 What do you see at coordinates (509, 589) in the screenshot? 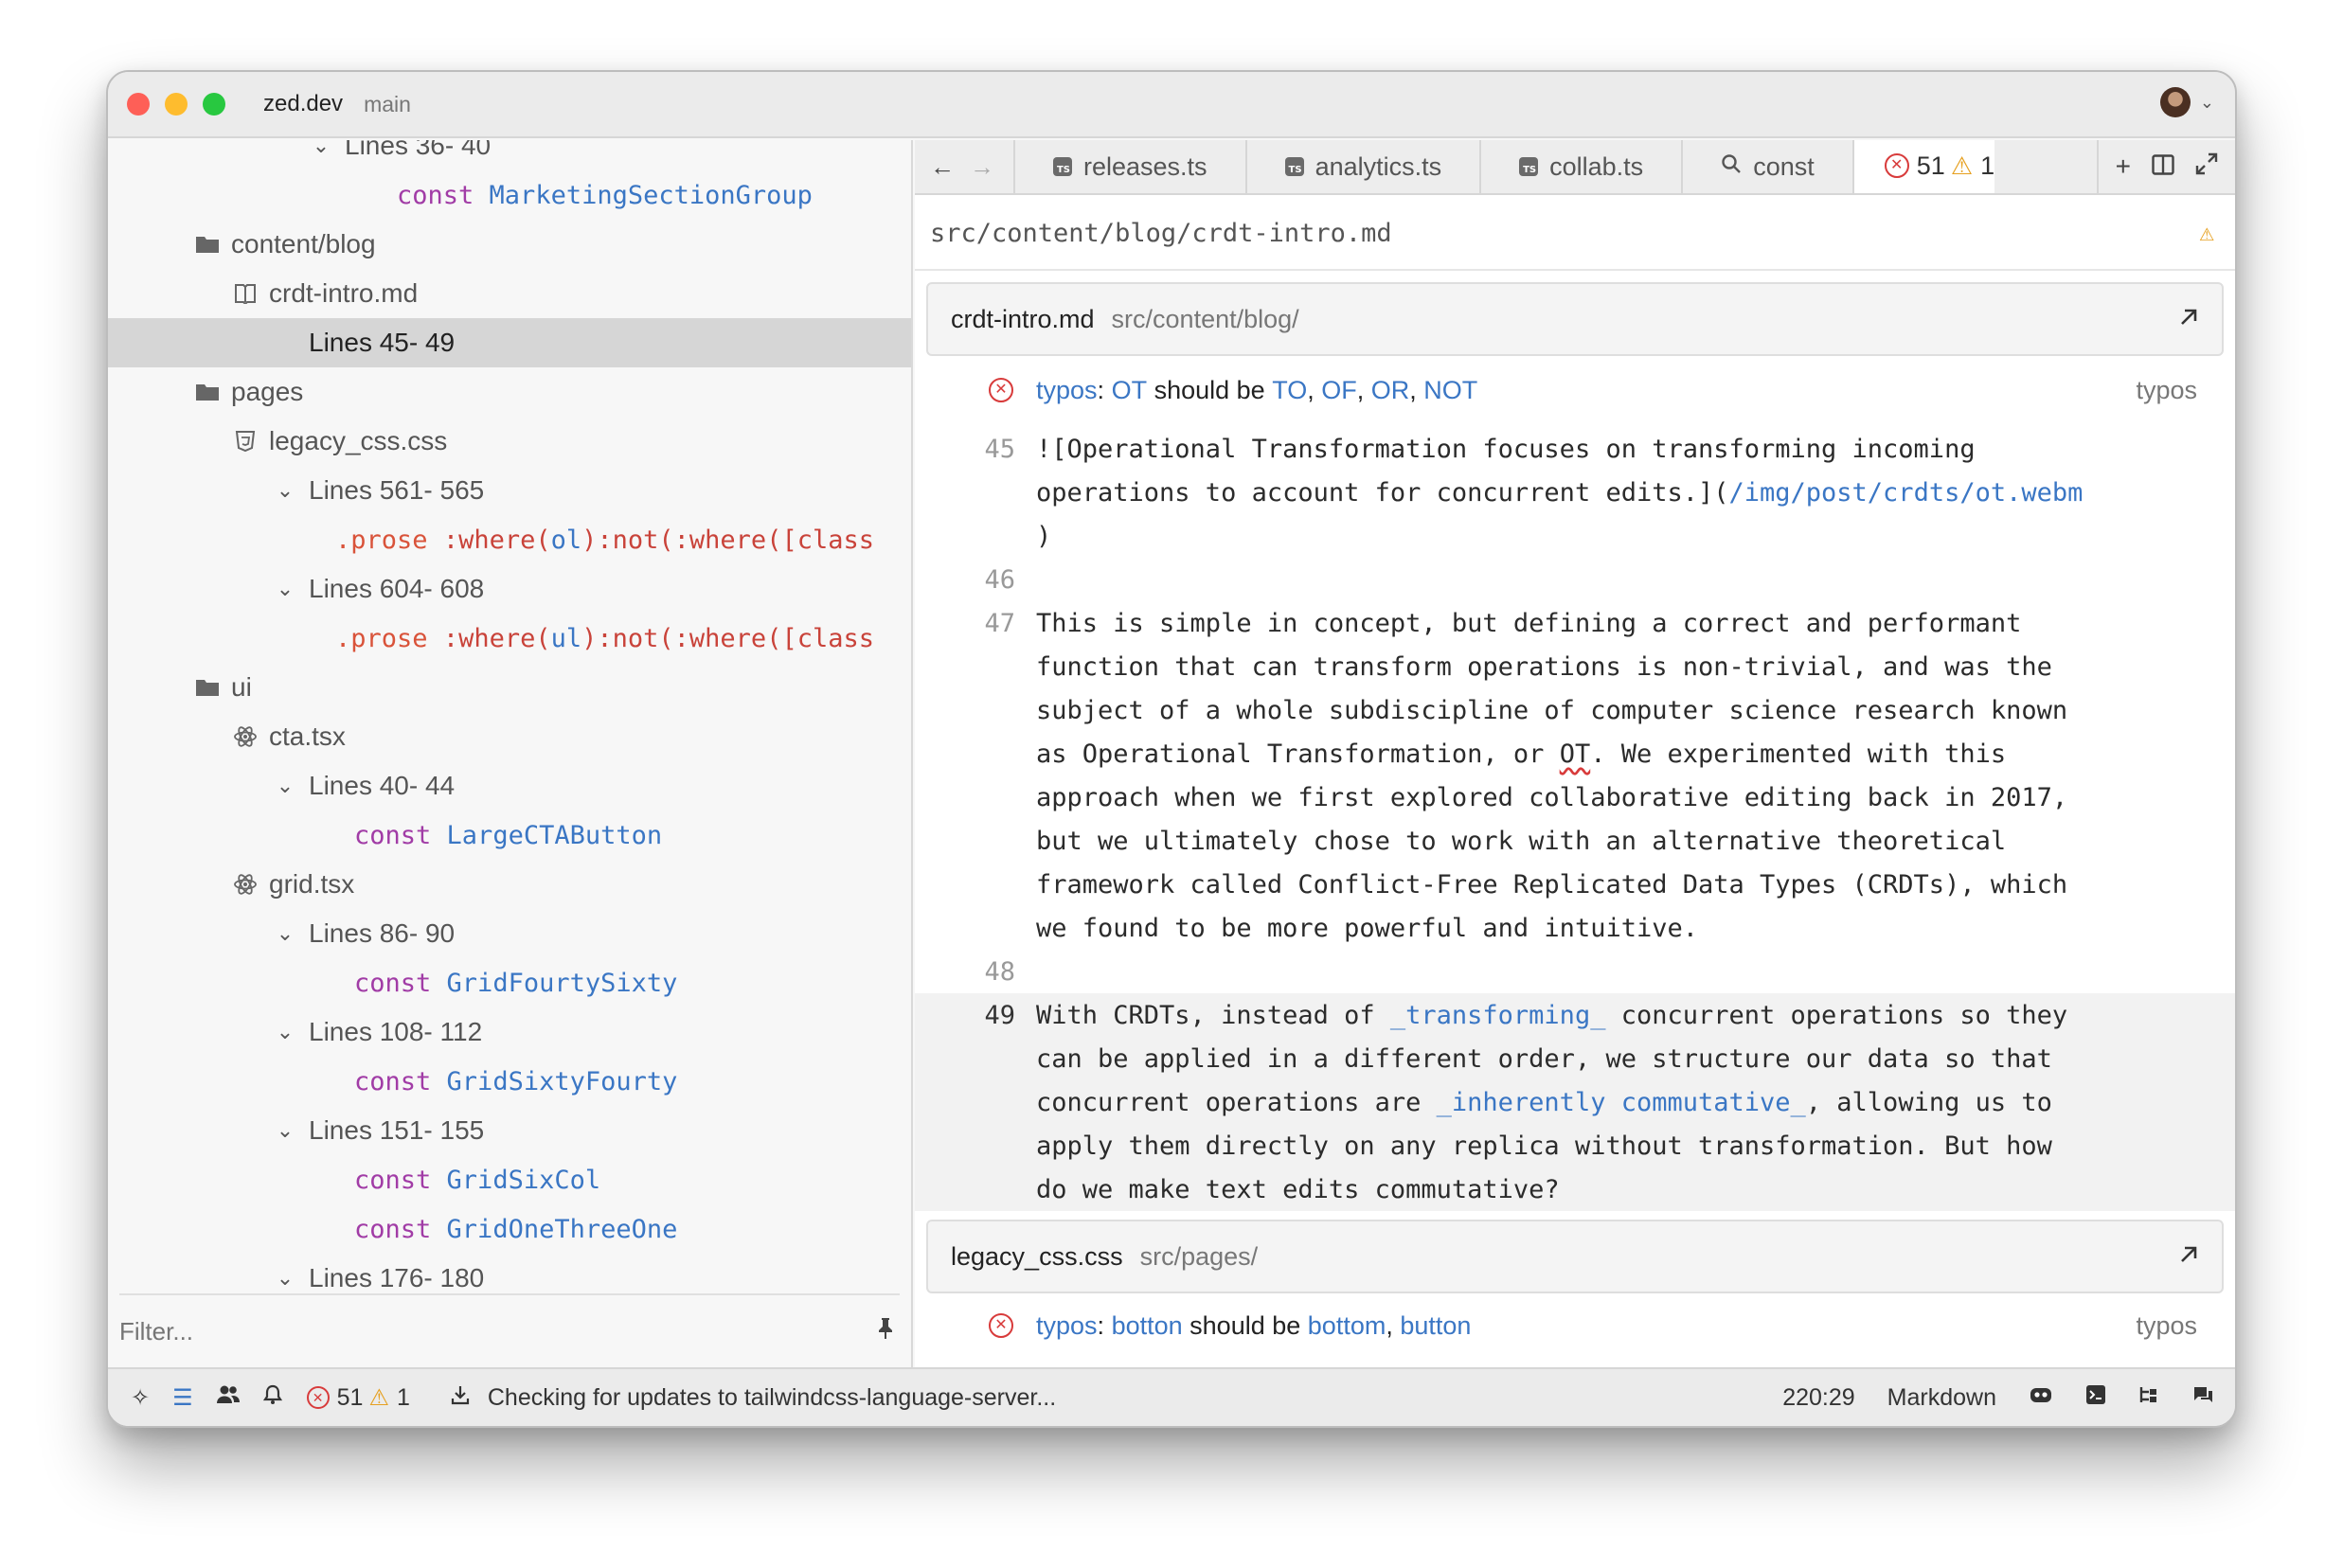
I see `outline-range-row: ⌄ Lines 604- 608` at bounding box center [509, 589].